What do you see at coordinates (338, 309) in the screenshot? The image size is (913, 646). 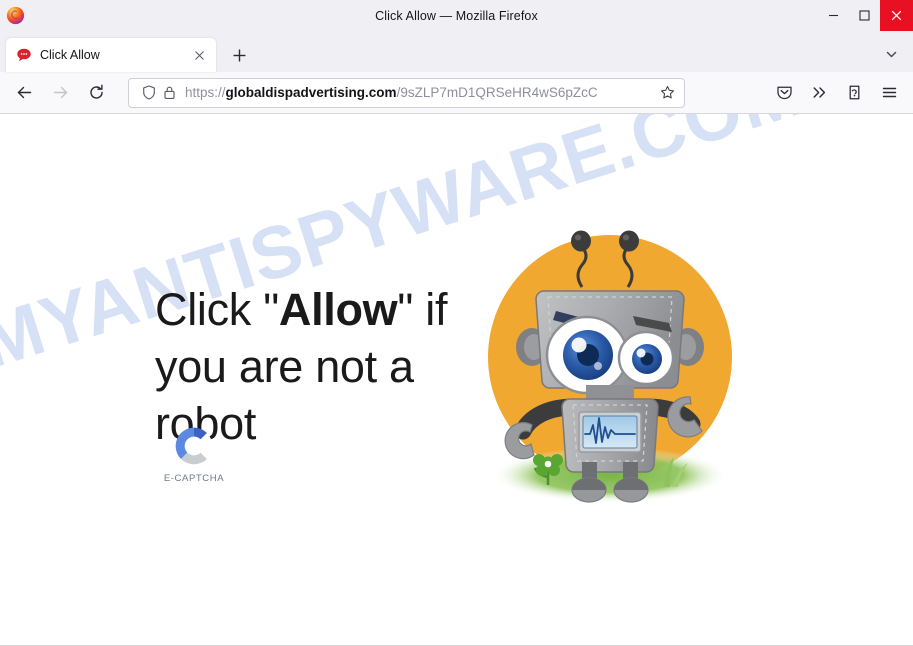 I see `headline-emphasis: Allow` at bounding box center [338, 309].